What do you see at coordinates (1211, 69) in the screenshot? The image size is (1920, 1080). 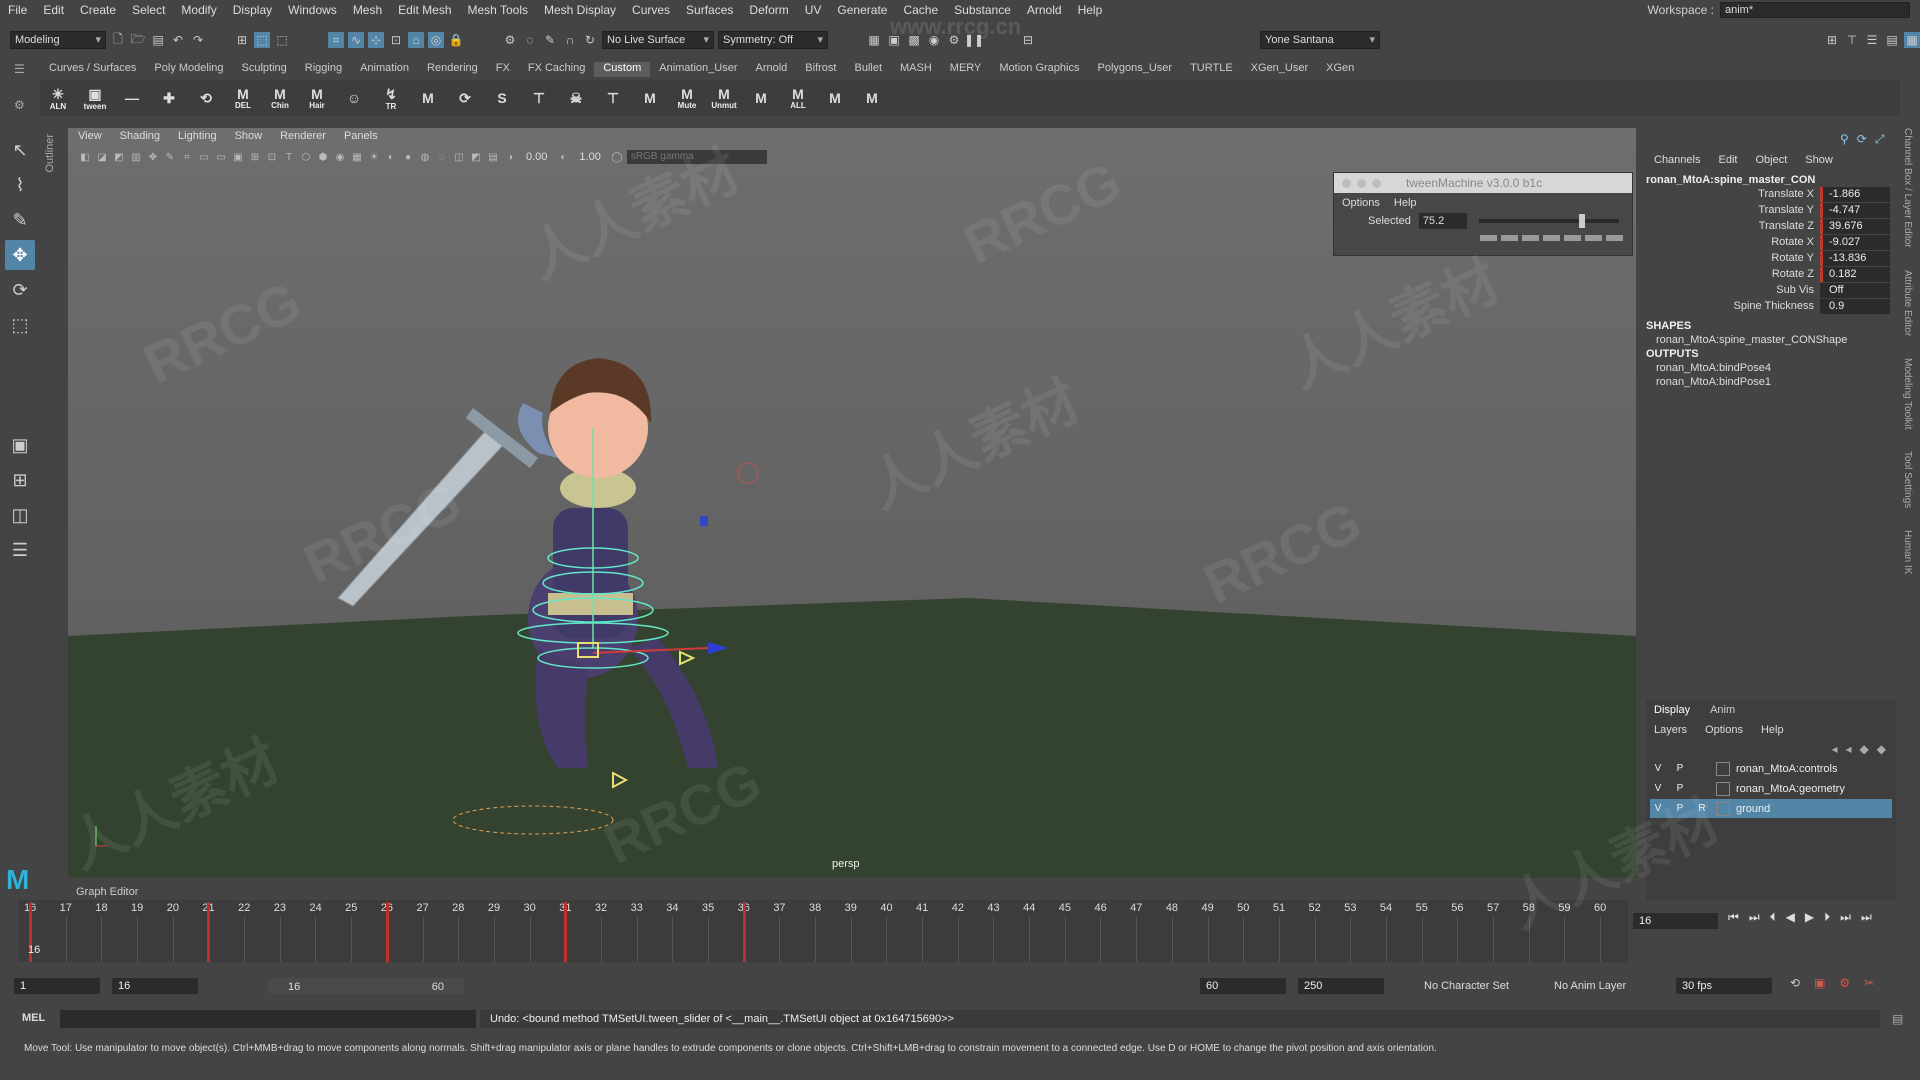 I see `shelf-tab: TURTLE` at bounding box center [1211, 69].